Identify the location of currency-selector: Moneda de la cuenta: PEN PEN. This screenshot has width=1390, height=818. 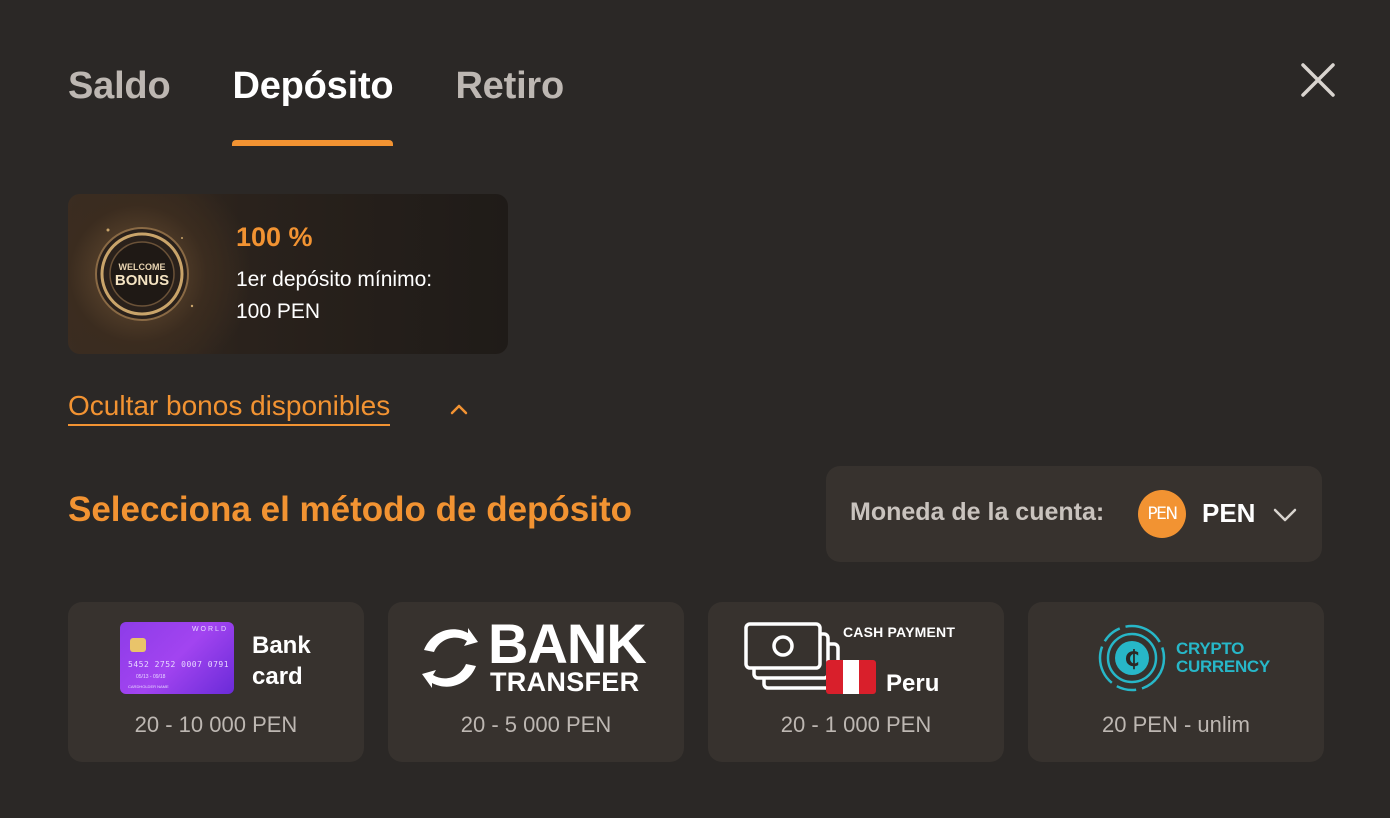
(1074, 514).